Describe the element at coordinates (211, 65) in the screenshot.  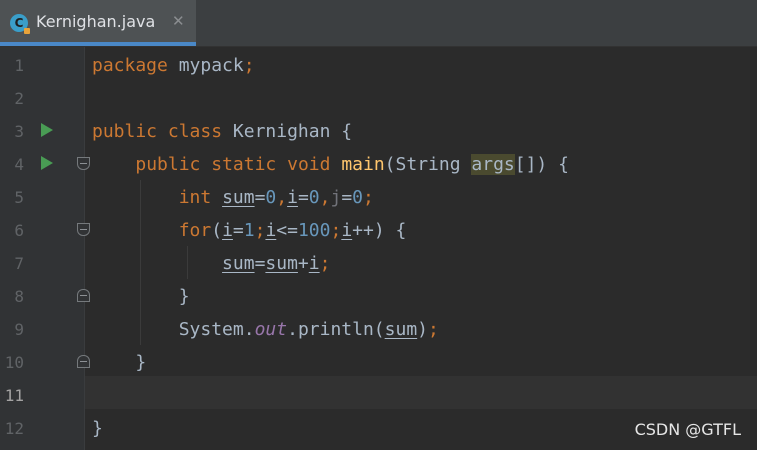
I see `package-name: mypack` at that location.